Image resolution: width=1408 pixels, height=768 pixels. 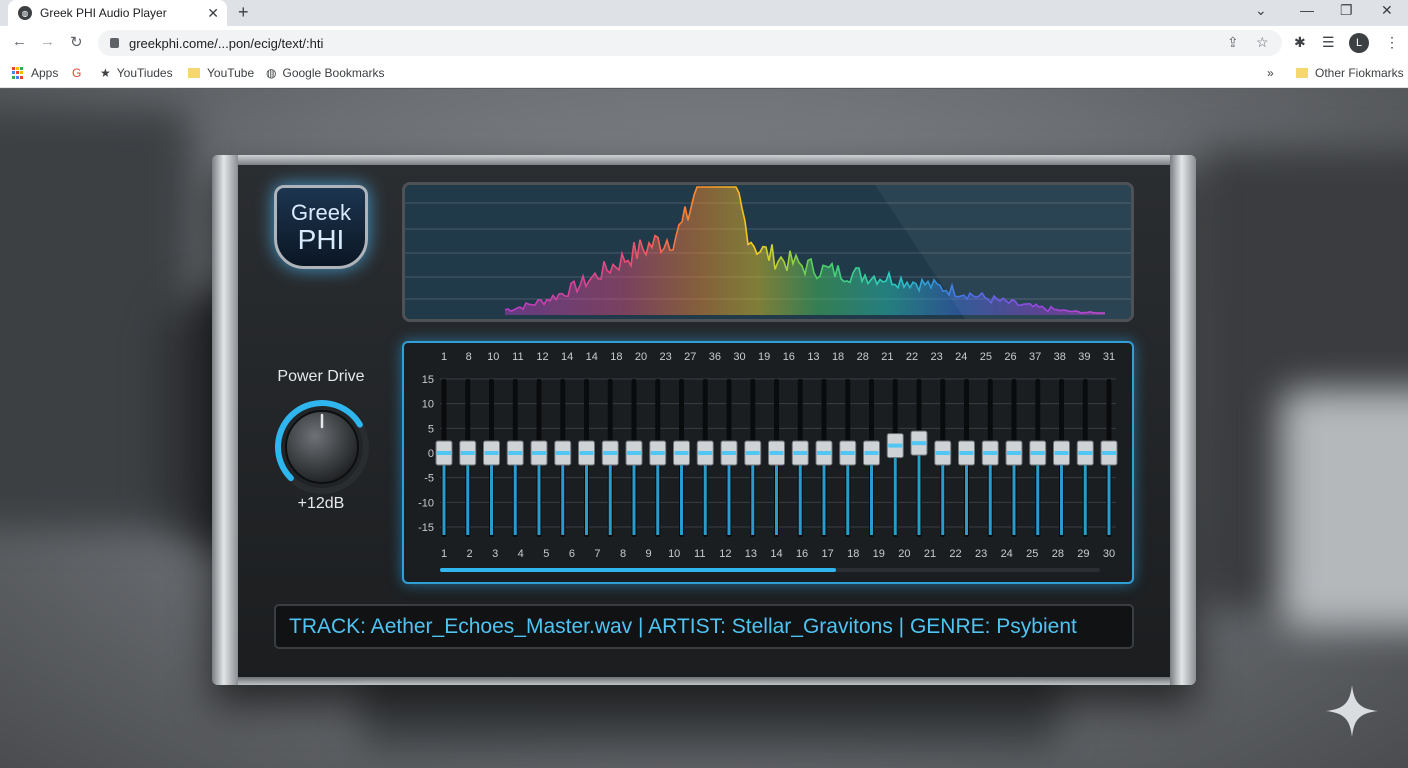 What do you see at coordinates (1007, 554) in the screenshot?
I see `eq-bottom-label: 24` at bounding box center [1007, 554].